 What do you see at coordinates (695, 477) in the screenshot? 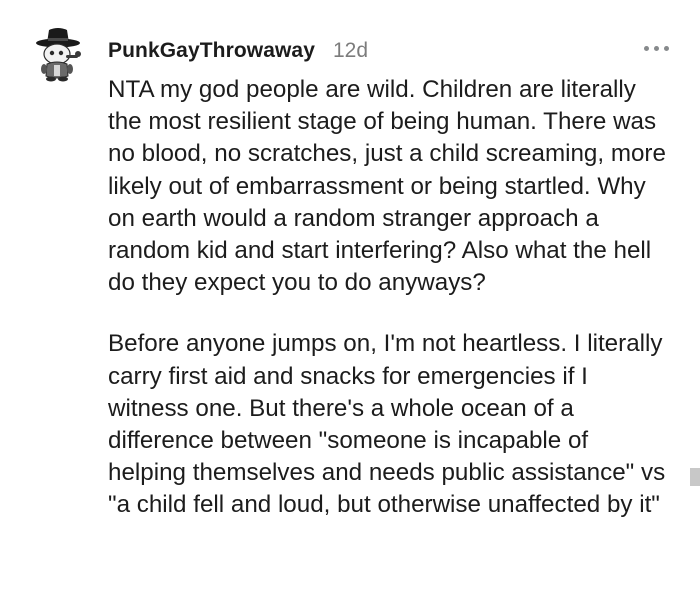
I see `scrollbar-thumb` at bounding box center [695, 477].